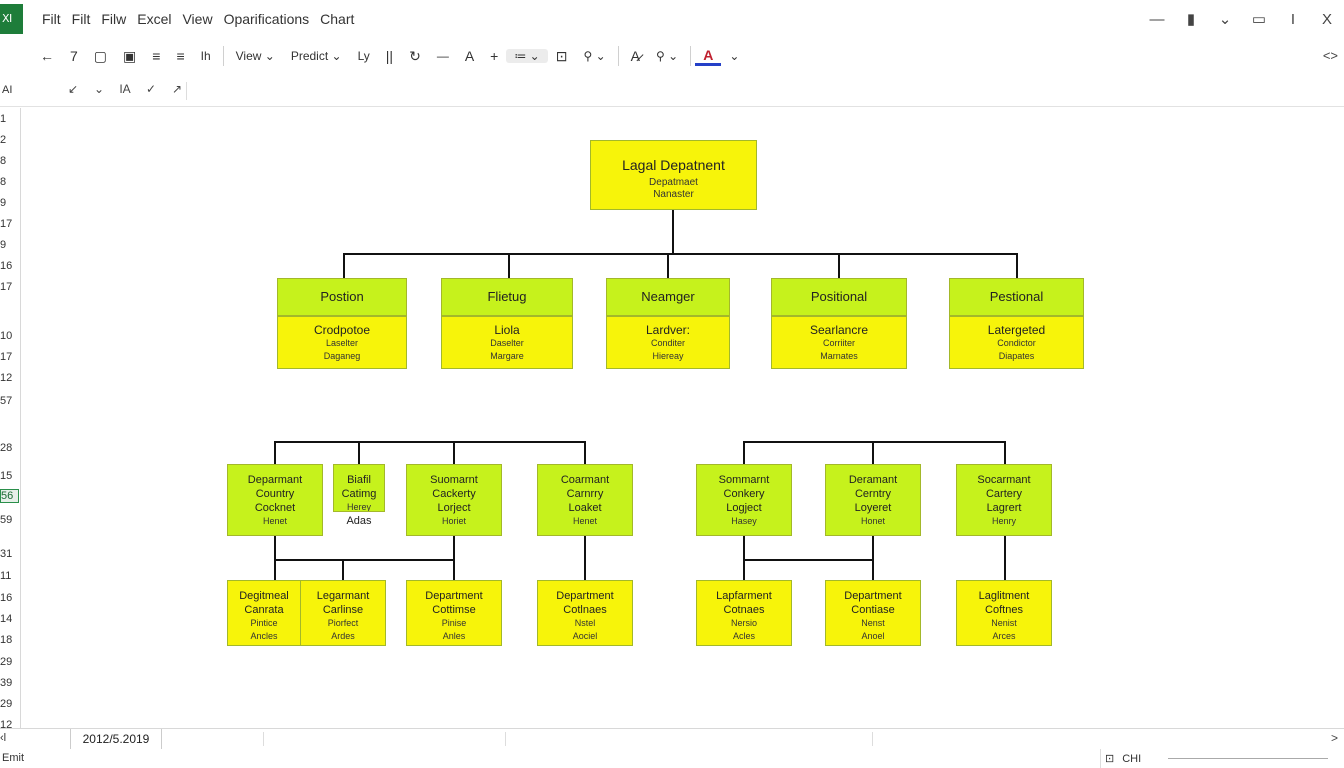 The height and width of the screenshot is (768, 1344). What do you see at coordinates (1248, 758) in the screenshot?
I see `zoom-slider` at bounding box center [1248, 758].